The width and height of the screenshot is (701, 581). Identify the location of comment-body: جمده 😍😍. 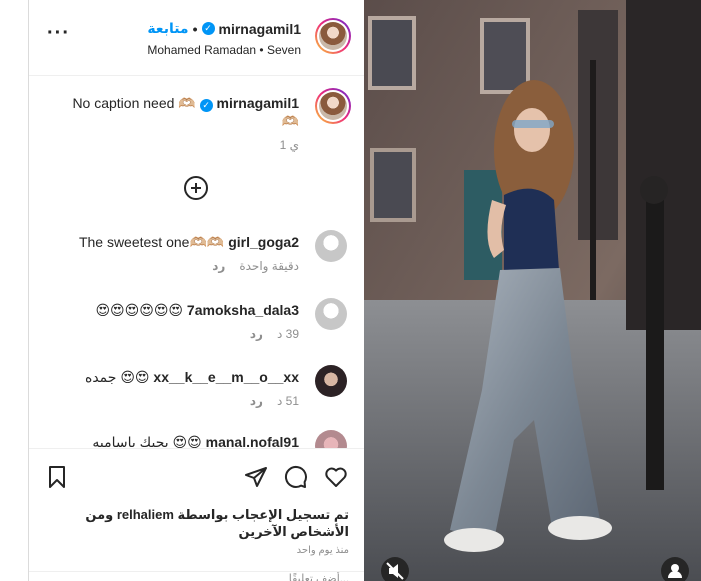
(117, 377).